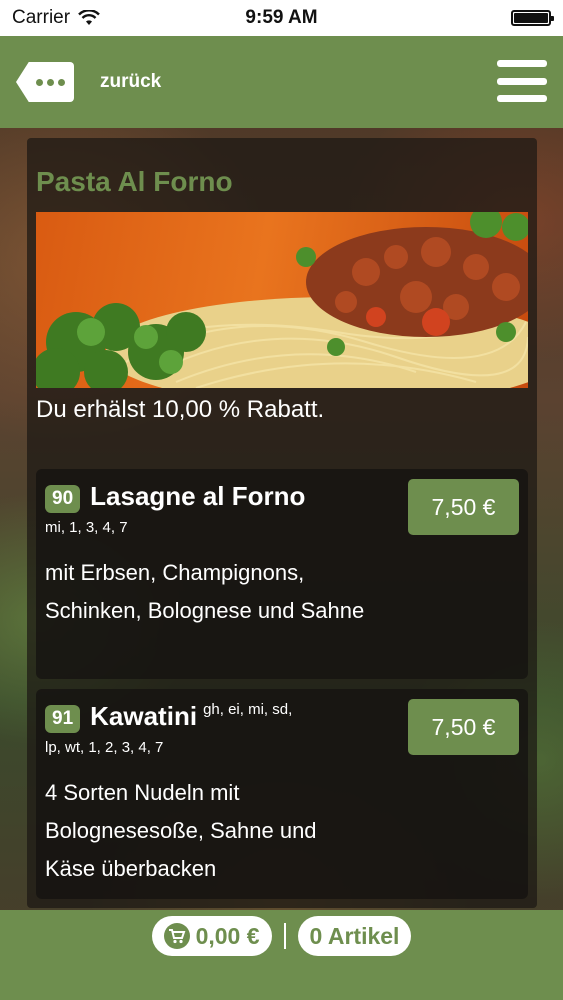 The height and width of the screenshot is (1000, 563). Describe the element at coordinates (41, 17) in the screenshot. I see `carrier-label: Carrier` at that location.